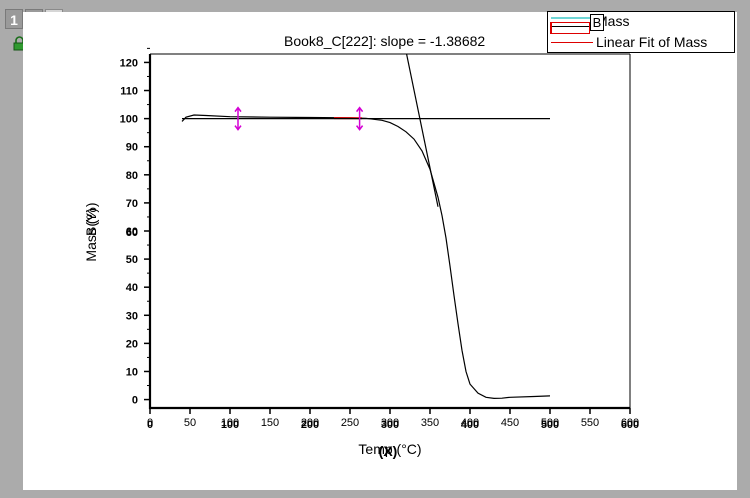  I want to click on x-tick-label: 350, so click(430, 423).